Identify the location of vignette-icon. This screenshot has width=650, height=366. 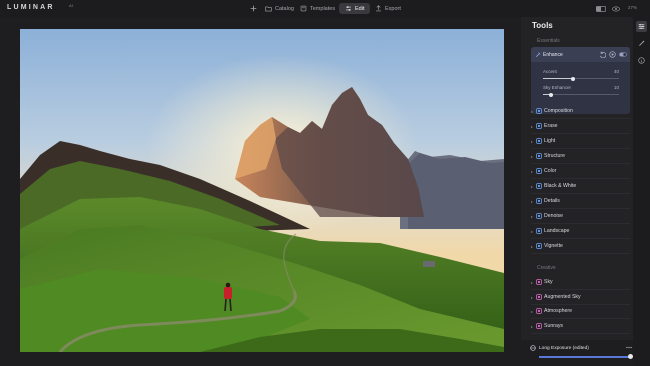
(539, 246).